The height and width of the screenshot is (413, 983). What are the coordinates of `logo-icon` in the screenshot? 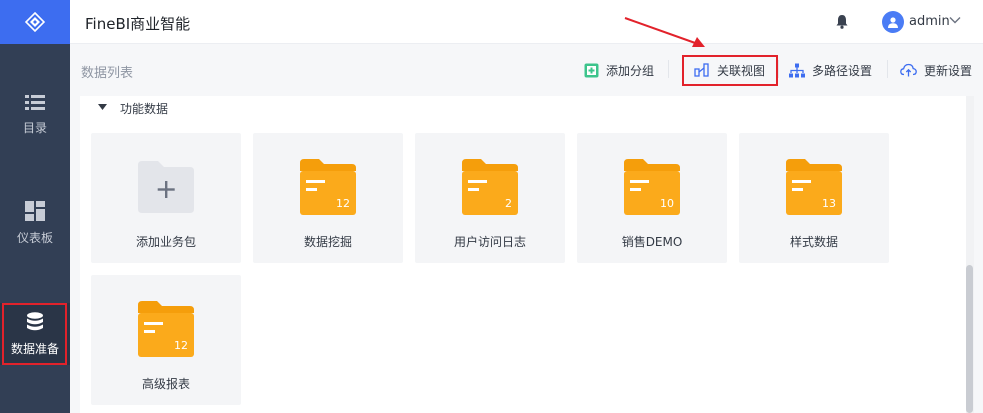 It's located at (35, 22).